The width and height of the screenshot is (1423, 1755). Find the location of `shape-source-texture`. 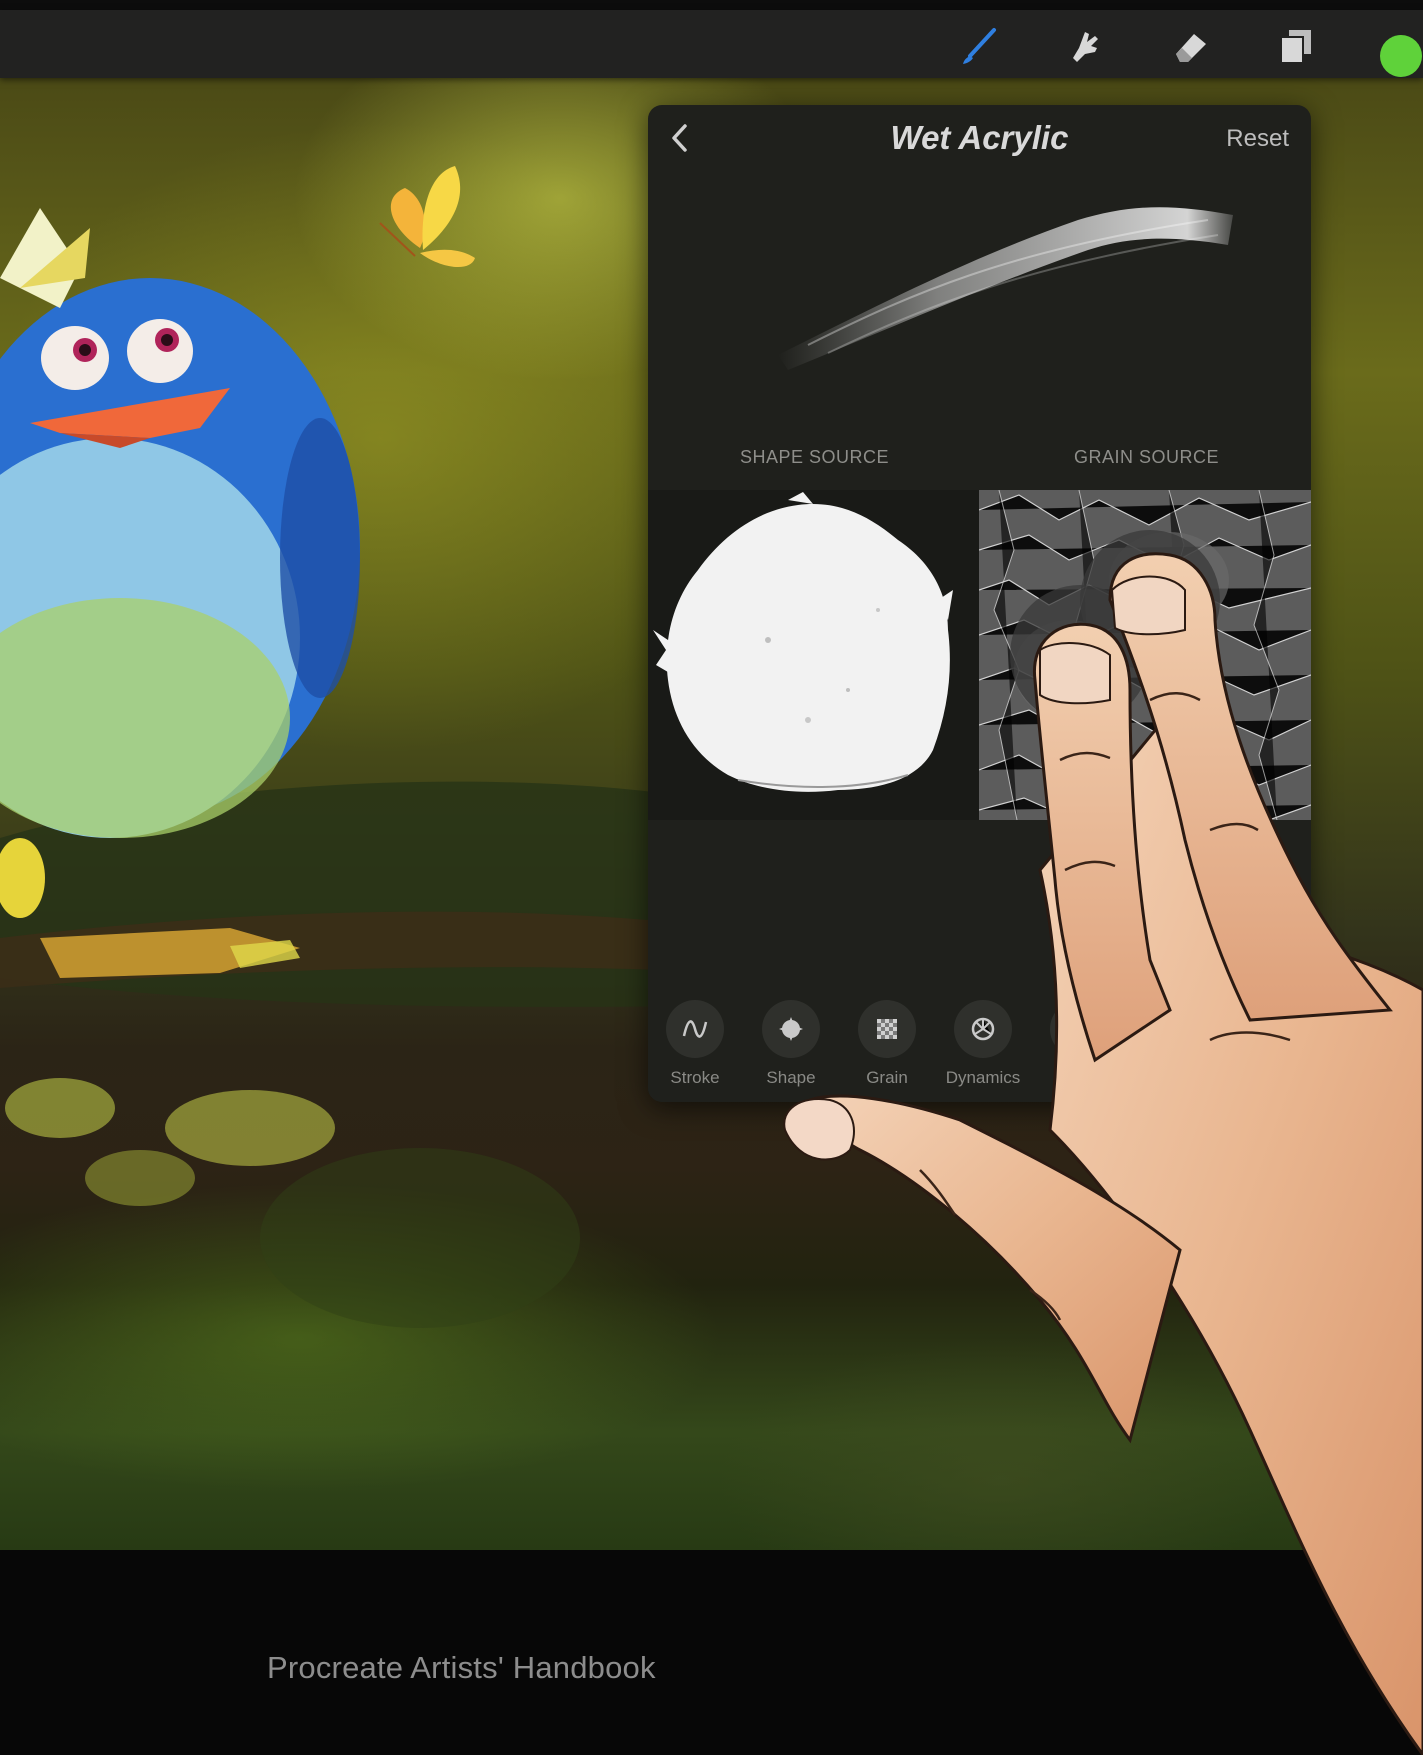

shape-source-texture is located at coordinates (803, 642).